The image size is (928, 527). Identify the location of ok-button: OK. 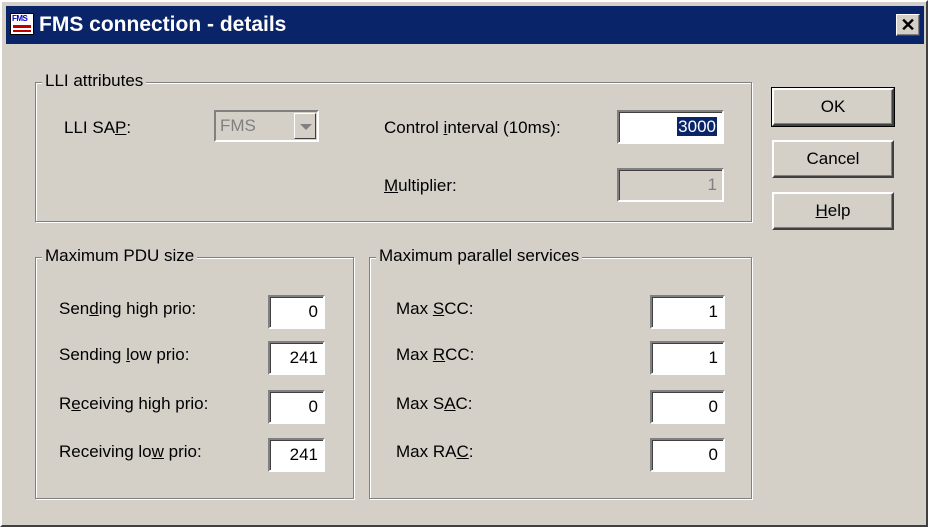
(833, 107).